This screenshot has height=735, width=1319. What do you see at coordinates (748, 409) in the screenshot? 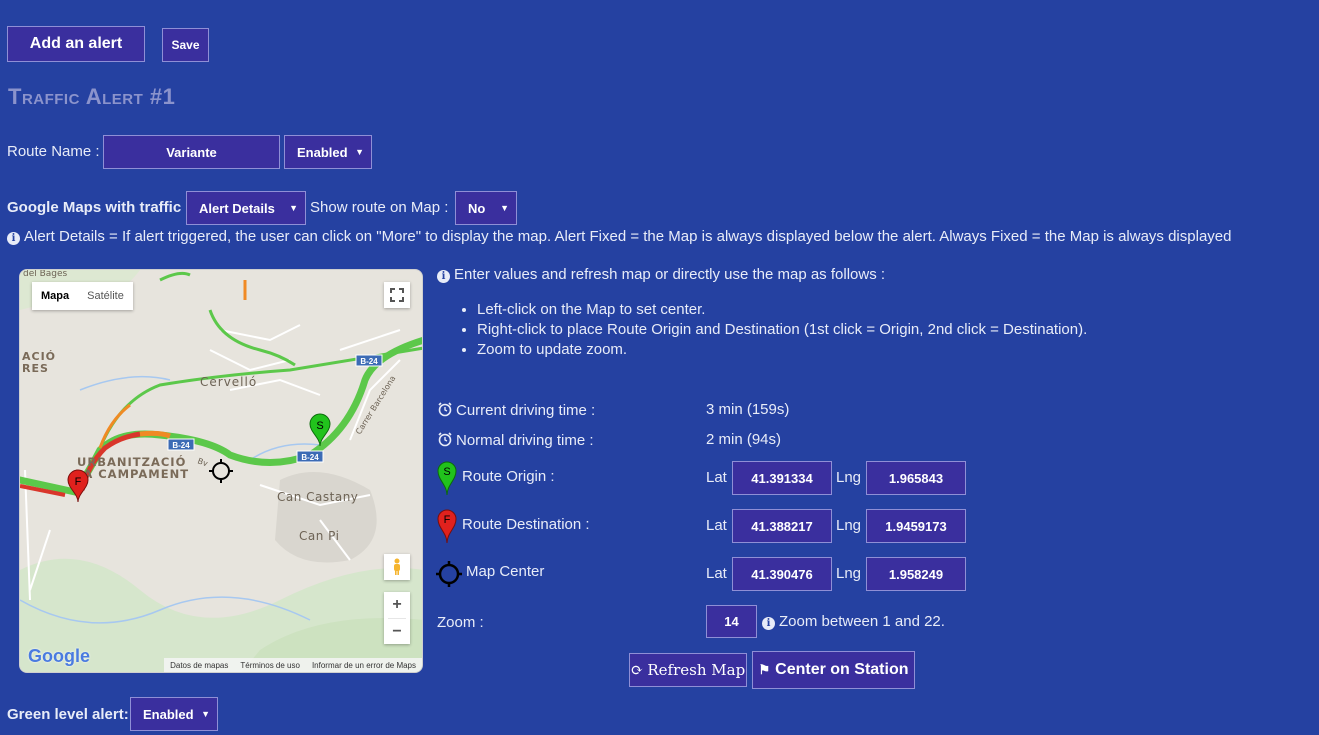
I see `current-time-value: 3 min (159s)` at bounding box center [748, 409].